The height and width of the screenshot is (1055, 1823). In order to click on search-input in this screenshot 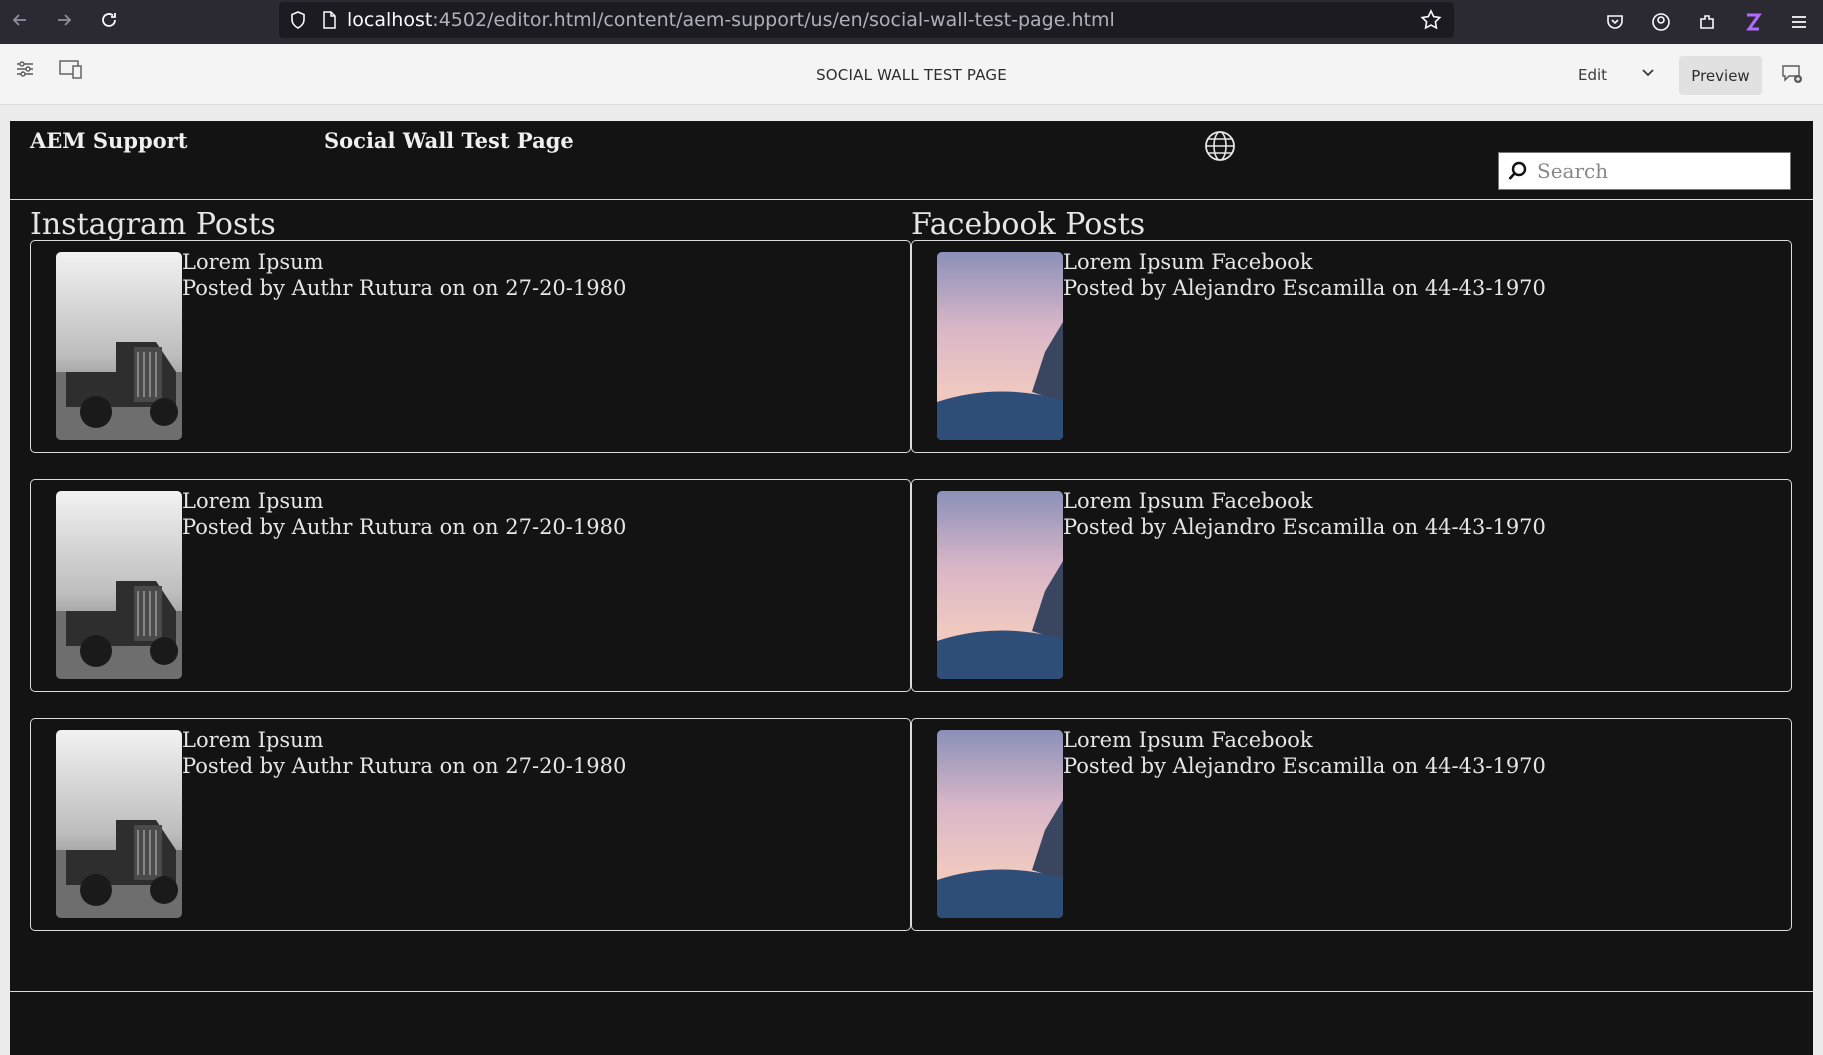, I will do `click(1662, 171)`.